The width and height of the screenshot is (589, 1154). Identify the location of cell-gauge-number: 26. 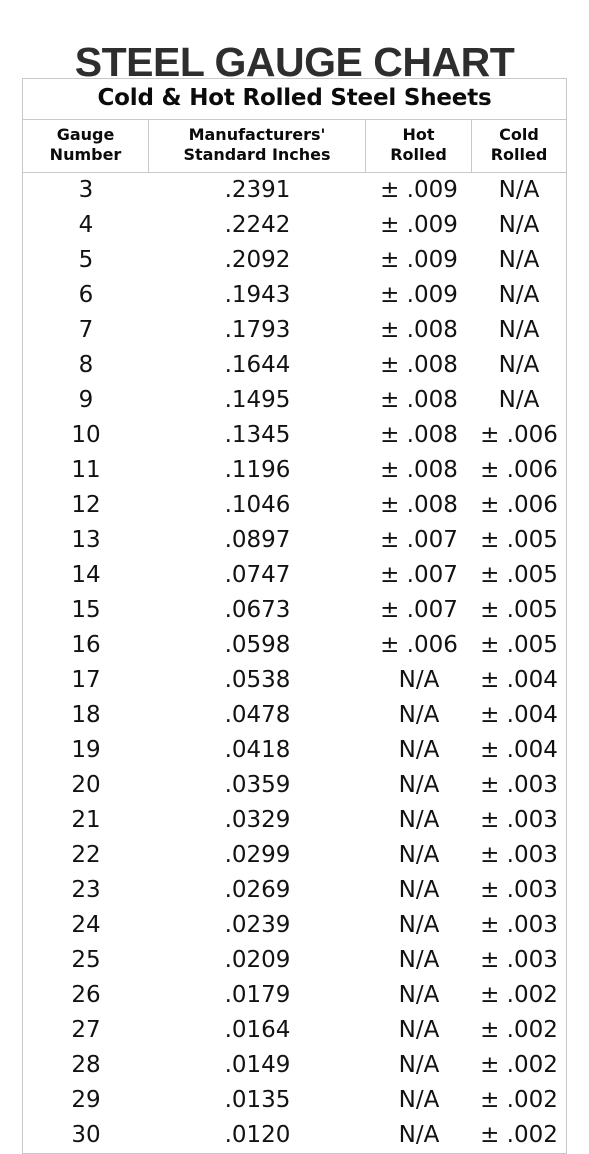
(86, 995).